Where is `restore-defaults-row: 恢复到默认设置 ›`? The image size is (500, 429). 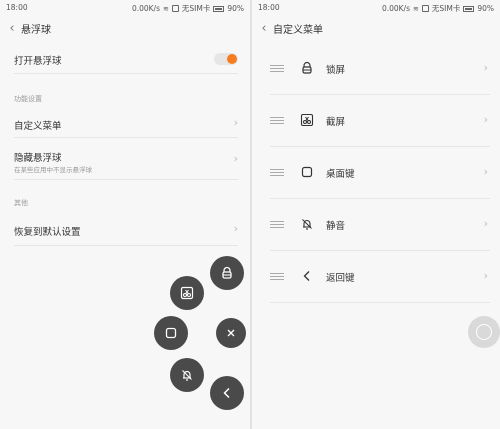 restore-defaults-row: 恢复到默认设置 › is located at coordinates (126, 229).